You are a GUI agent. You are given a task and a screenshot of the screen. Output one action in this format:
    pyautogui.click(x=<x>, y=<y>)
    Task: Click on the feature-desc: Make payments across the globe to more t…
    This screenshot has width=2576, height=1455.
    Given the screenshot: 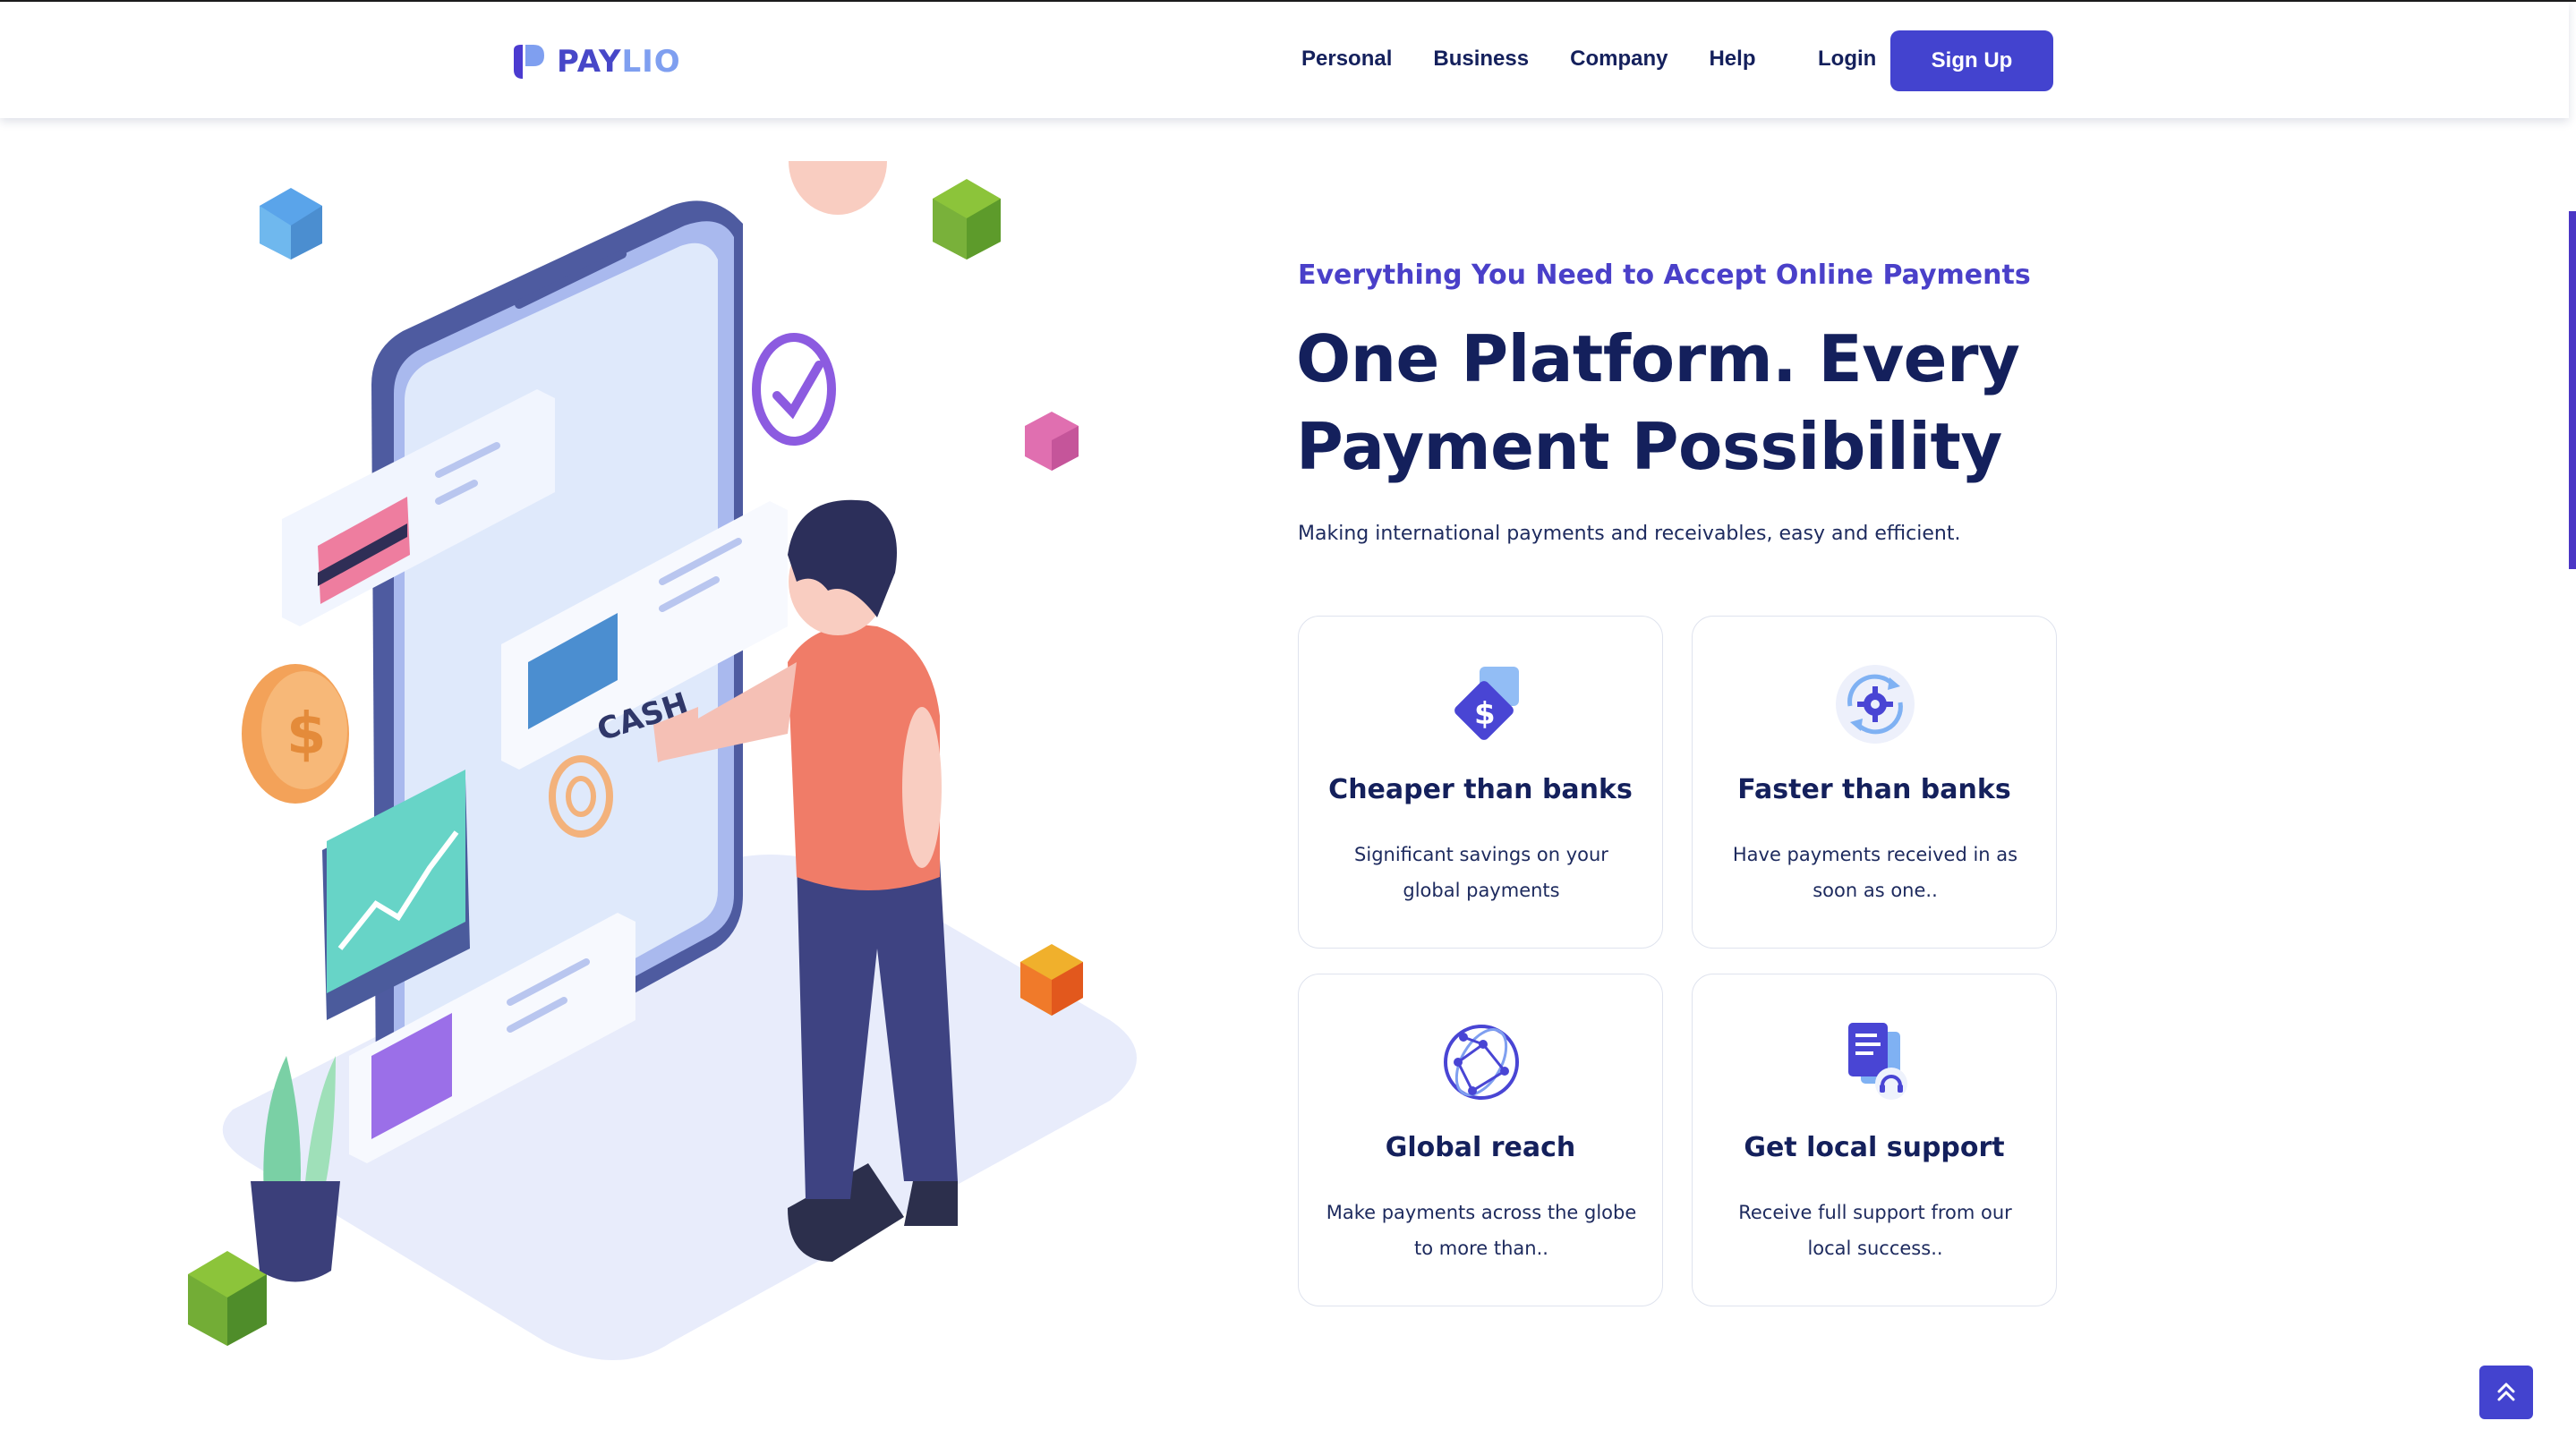 What is the action you would take?
    pyautogui.click(x=1481, y=1230)
    